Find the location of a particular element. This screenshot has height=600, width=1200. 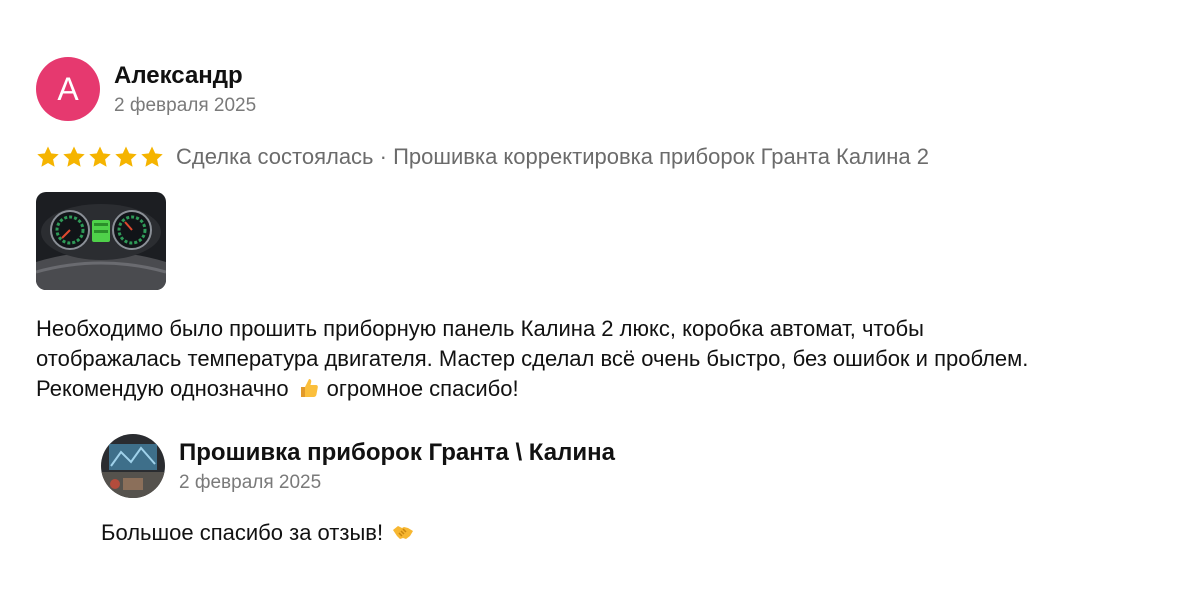

author-name: Александр is located at coordinates (185, 76).